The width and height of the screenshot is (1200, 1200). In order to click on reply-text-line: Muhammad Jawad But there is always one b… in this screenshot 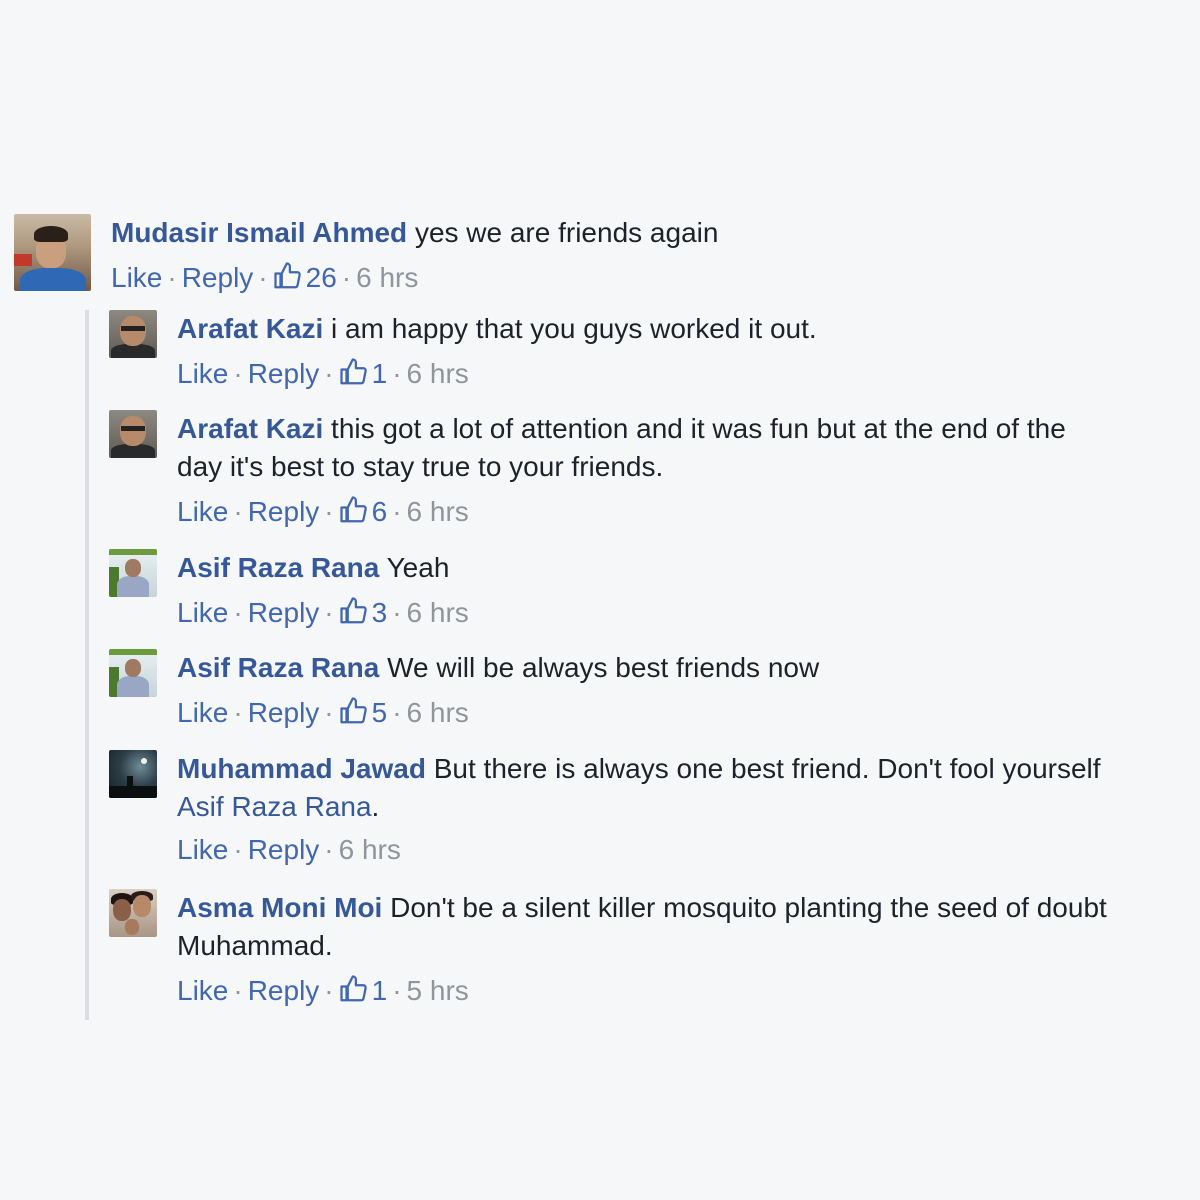, I will do `click(643, 788)`.